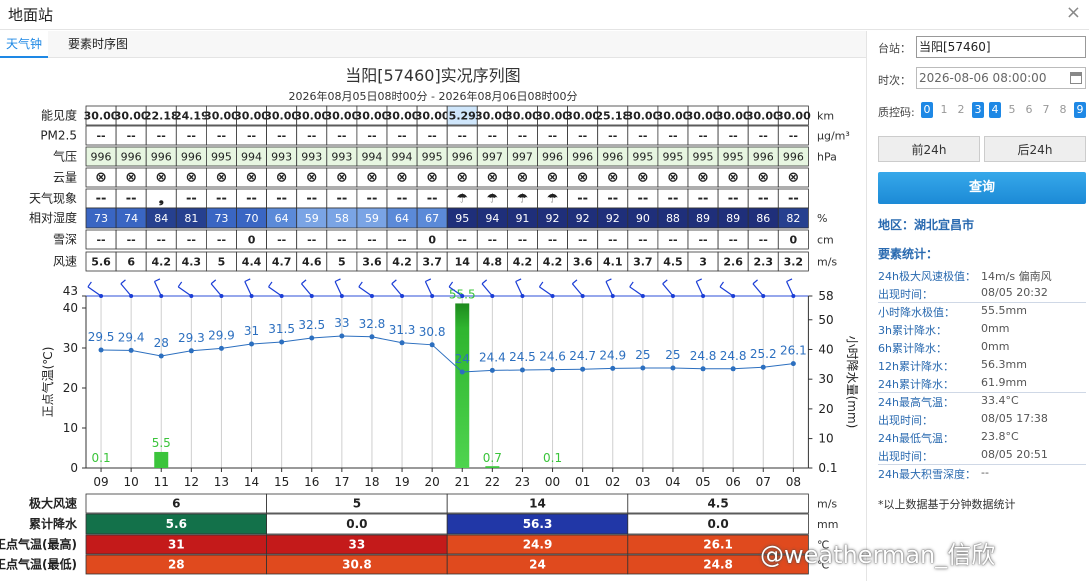 The height and width of the screenshot is (581, 1089). I want to click on tab-element-series: 要素时序图, so click(98, 44).